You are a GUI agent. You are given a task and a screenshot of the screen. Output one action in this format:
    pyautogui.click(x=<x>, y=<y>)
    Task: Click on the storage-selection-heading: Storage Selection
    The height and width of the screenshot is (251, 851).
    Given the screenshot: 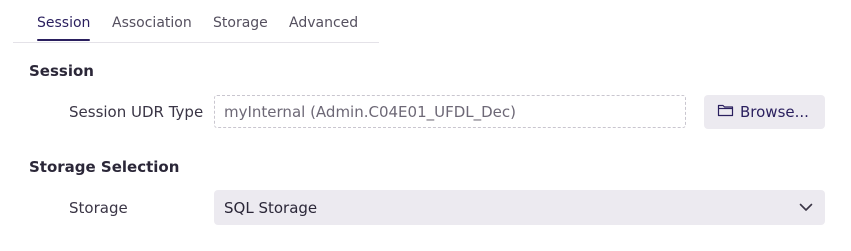 What is the action you would take?
    pyautogui.click(x=104, y=167)
    